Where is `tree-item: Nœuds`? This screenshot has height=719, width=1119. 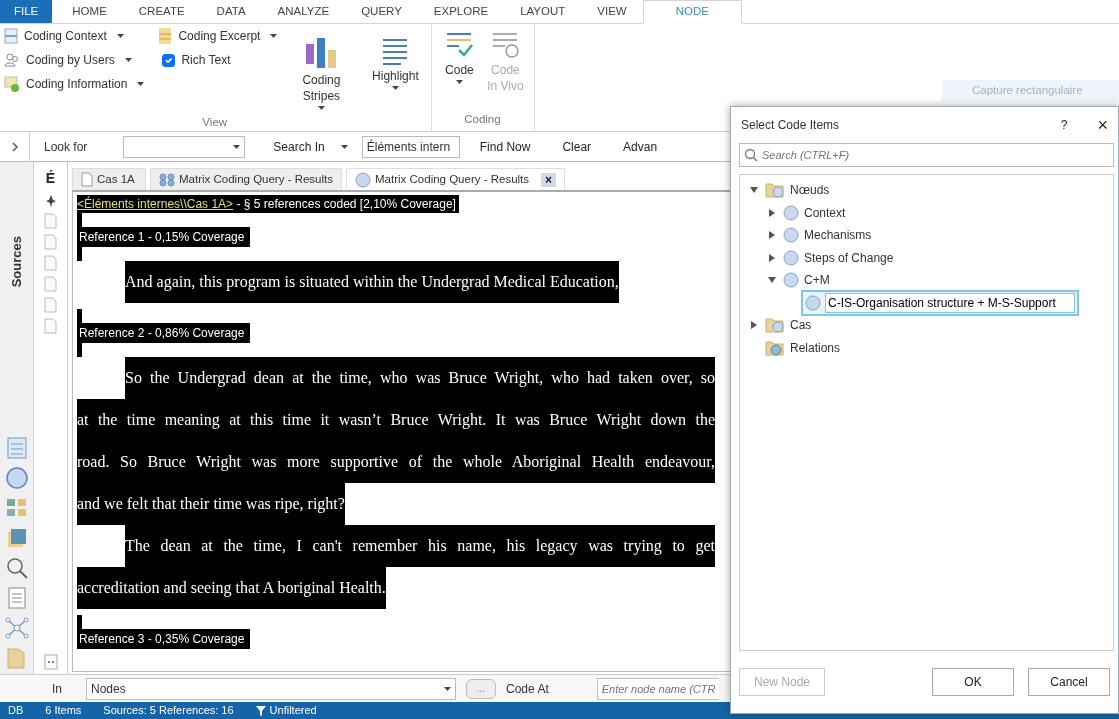
tree-item: Nœuds is located at coordinates (810, 190).